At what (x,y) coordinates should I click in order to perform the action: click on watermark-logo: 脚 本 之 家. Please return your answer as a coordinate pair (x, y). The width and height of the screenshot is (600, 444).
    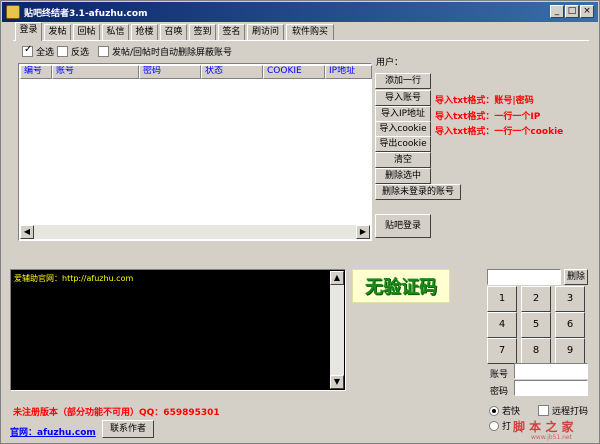
    Looking at the image, I should click on (543, 427).